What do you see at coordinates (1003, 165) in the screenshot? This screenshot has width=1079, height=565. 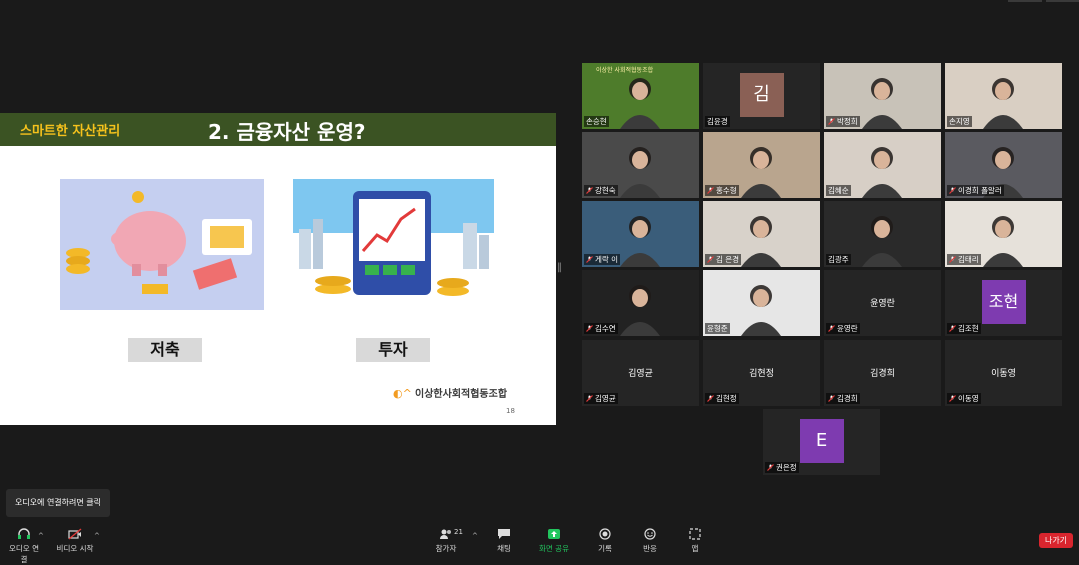 I see `participant-tile: 이경희 폴알러` at bounding box center [1003, 165].